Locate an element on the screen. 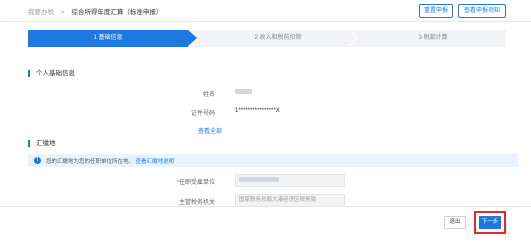 This screenshot has width=531, height=242. next-step-highlight: 下一步 is located at coordinates (490, 222).